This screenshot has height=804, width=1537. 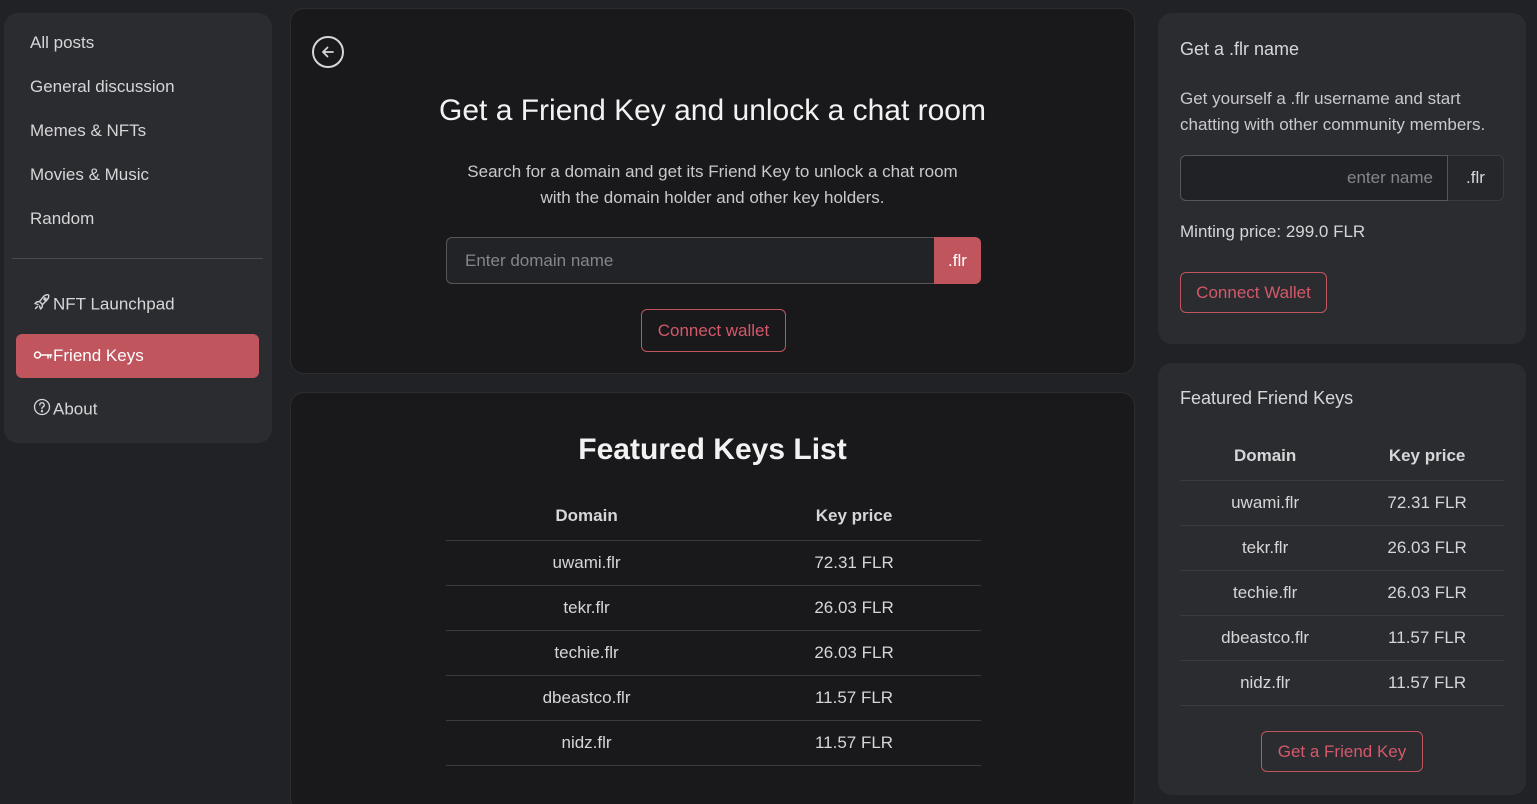 I want to click on rocket-icon, so click(x=43, y=304).